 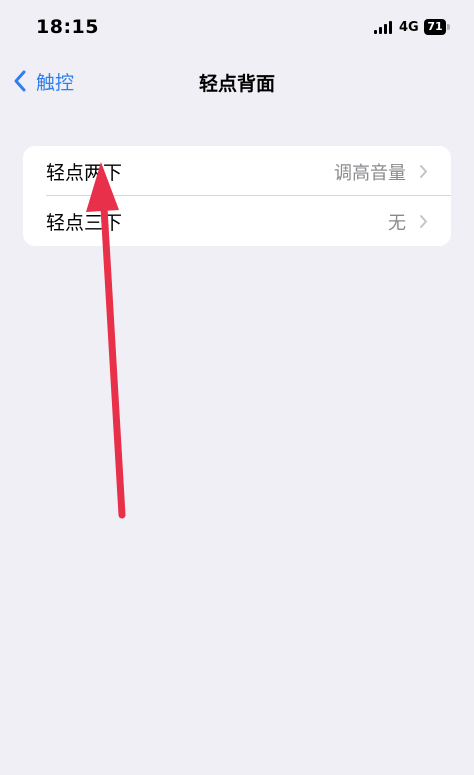 What do you see at coordinates (397, 223) in the screenshot?
I see `triple-tap-value: 无` at bounding box center [397, 223].